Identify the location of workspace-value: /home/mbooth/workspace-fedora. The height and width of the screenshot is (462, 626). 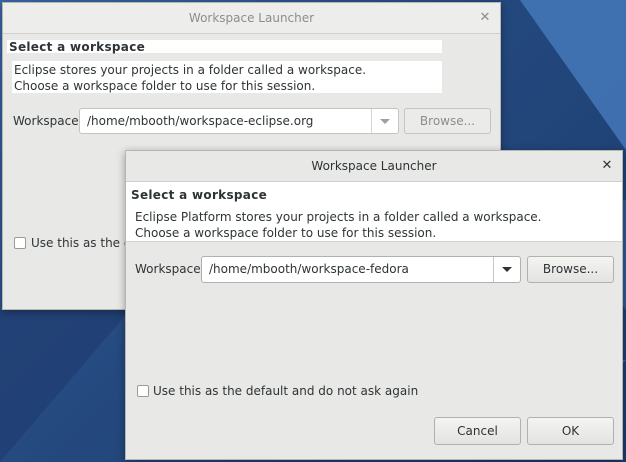
(309, 269).